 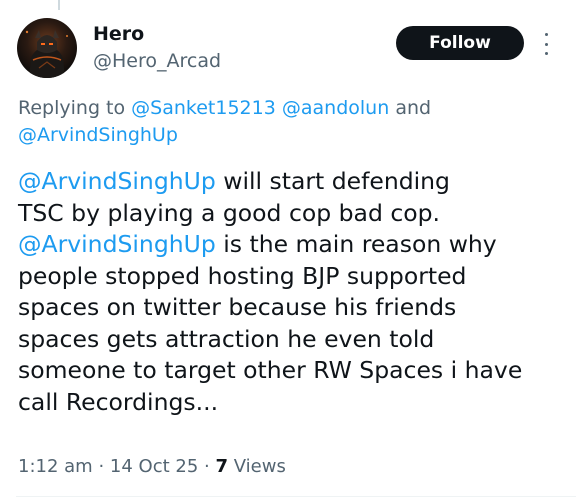 I want to click on author-handle: @Hero_Arcad, so click(x=157, y=61).